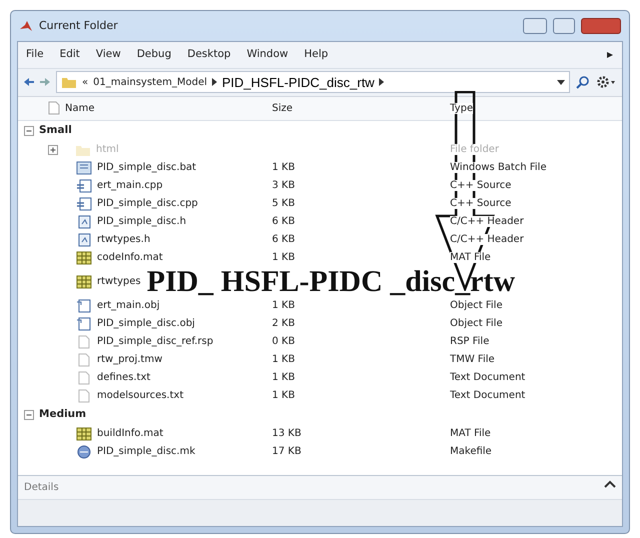  What do you see at coordinates (316, 55) in the screenshot?
I see `menu-item: Help` at bounding box center [316, 55].